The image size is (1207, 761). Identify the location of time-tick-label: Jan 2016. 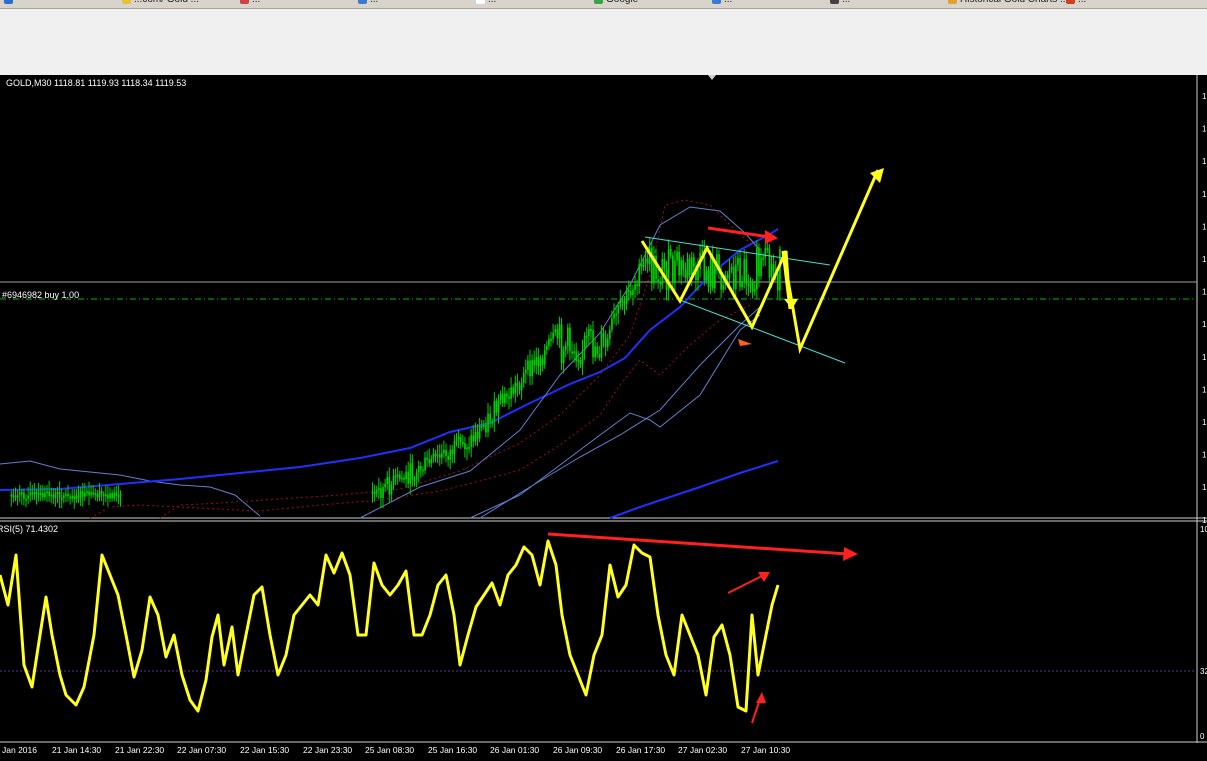
(19, 750).